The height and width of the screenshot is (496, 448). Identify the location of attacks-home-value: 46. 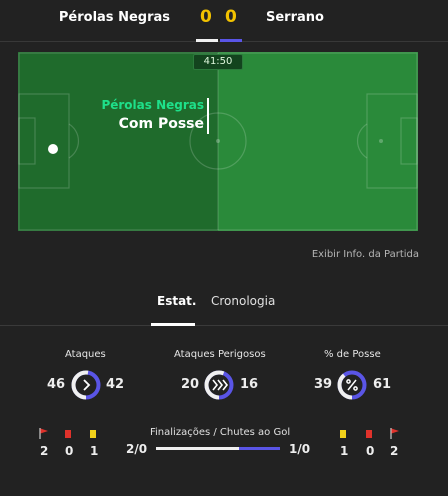
(56, 384).